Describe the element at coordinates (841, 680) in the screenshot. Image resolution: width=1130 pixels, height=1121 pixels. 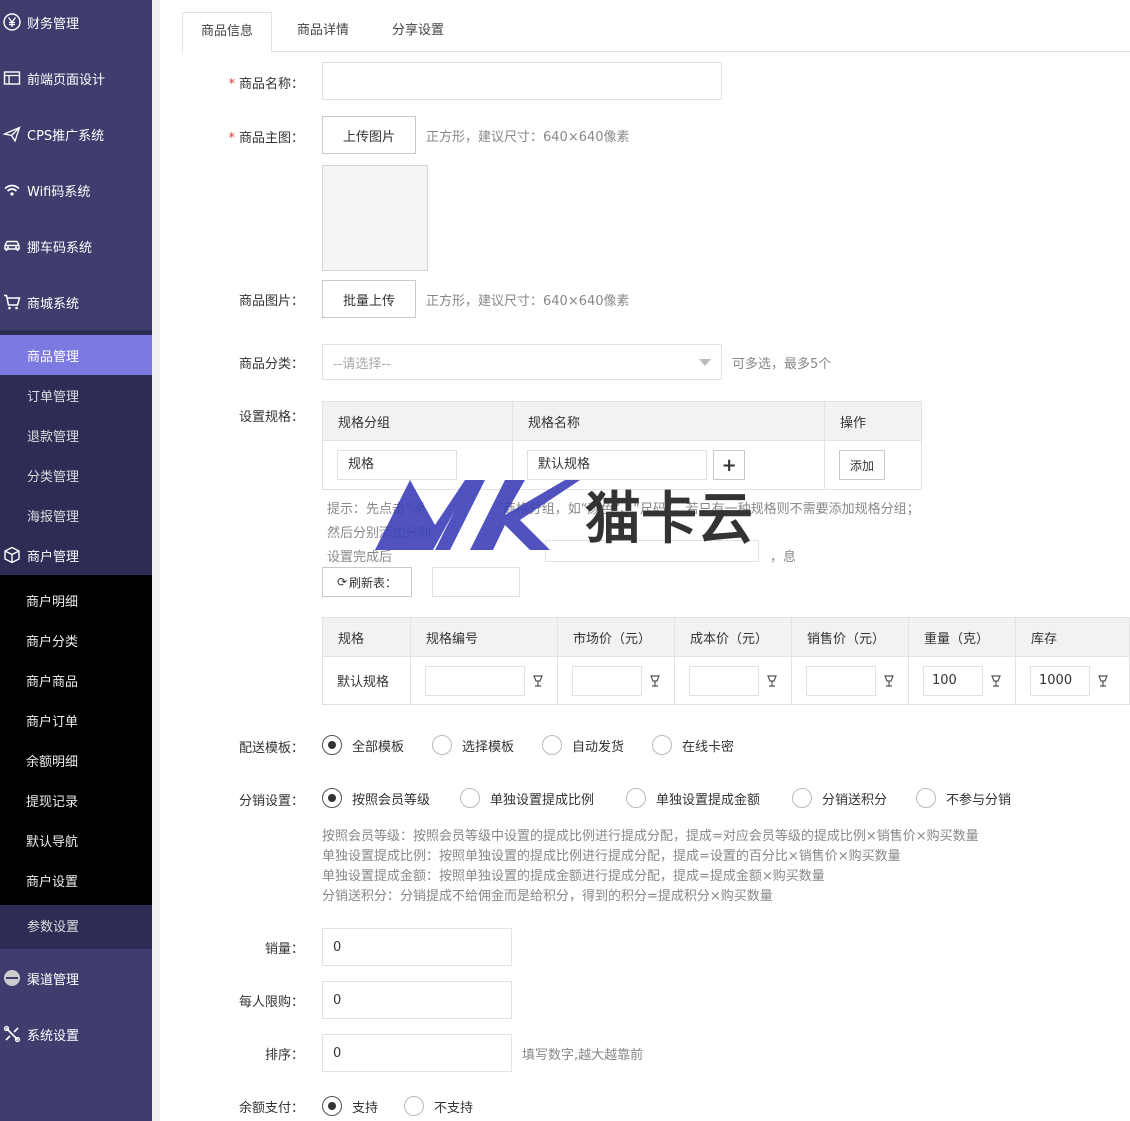
I see `sku-sale-input` at that location.